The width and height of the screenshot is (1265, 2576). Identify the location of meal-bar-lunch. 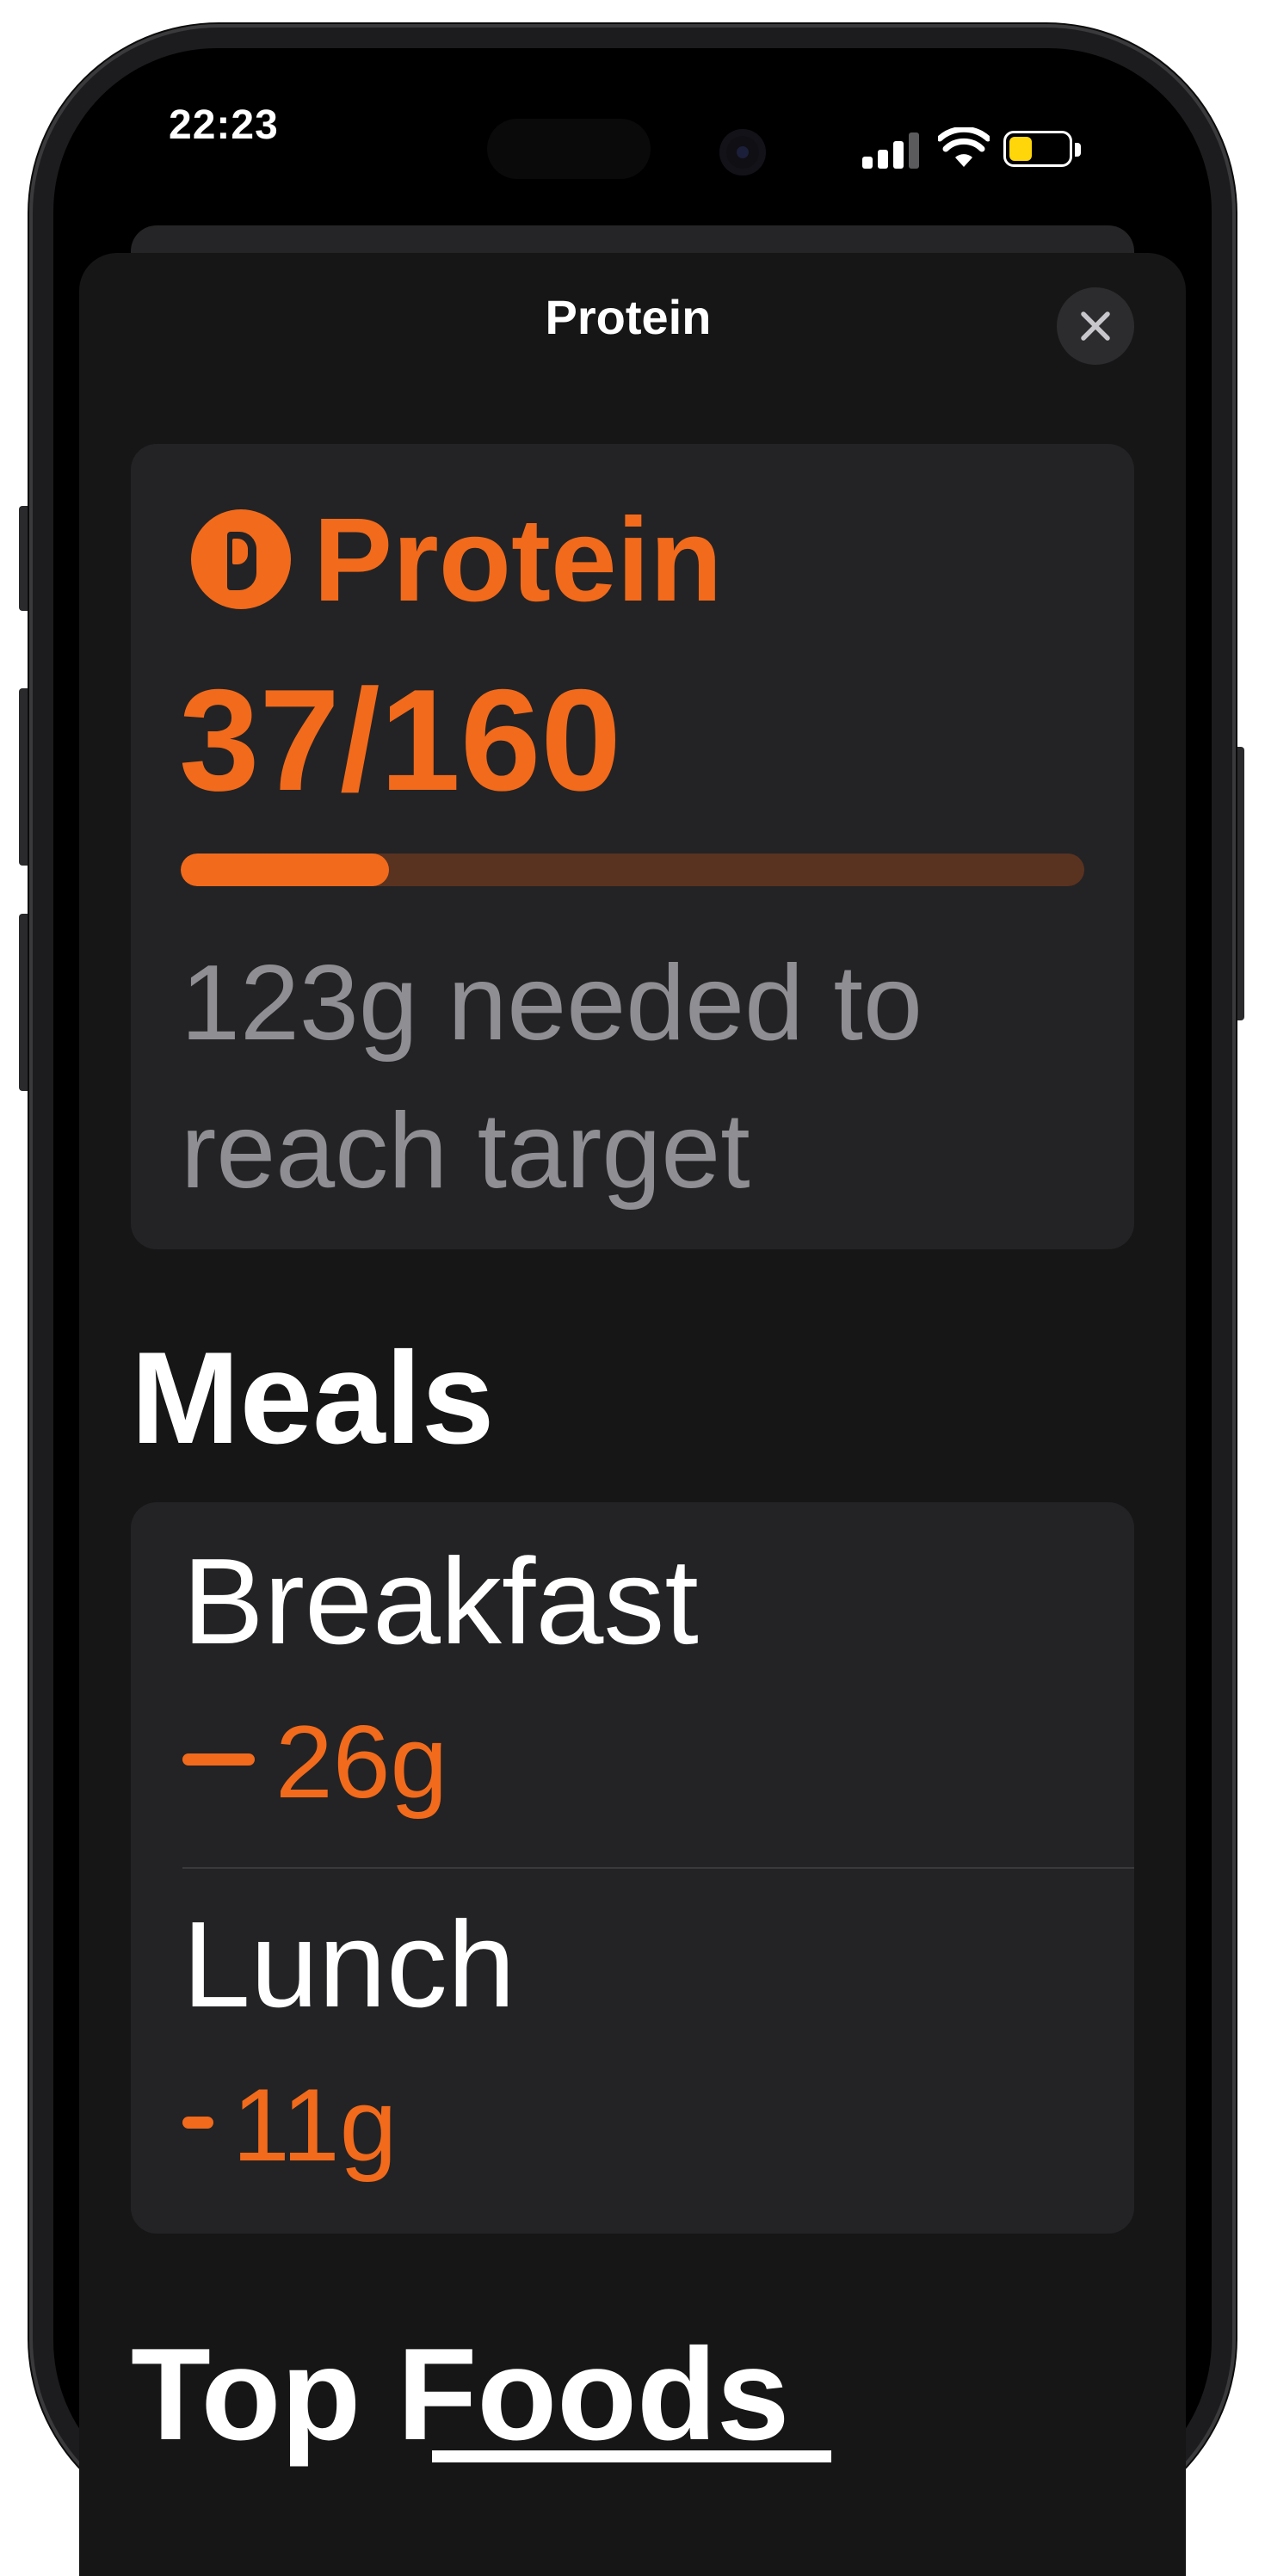
(197, 2123).